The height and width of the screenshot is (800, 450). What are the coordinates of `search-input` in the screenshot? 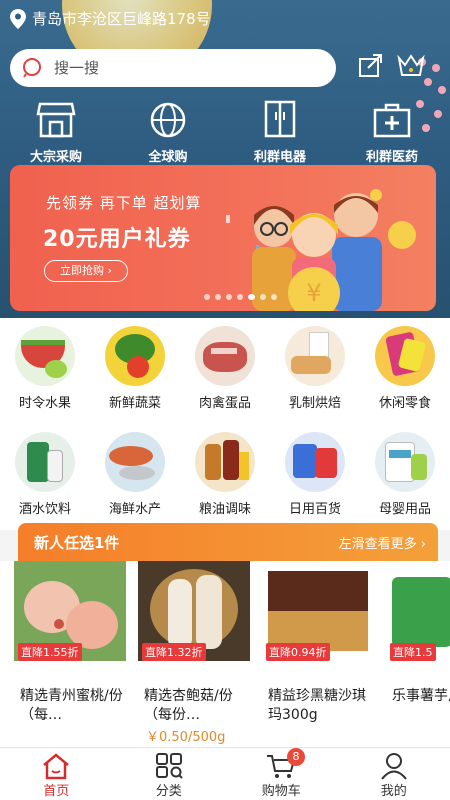 It's located at (174, 68).